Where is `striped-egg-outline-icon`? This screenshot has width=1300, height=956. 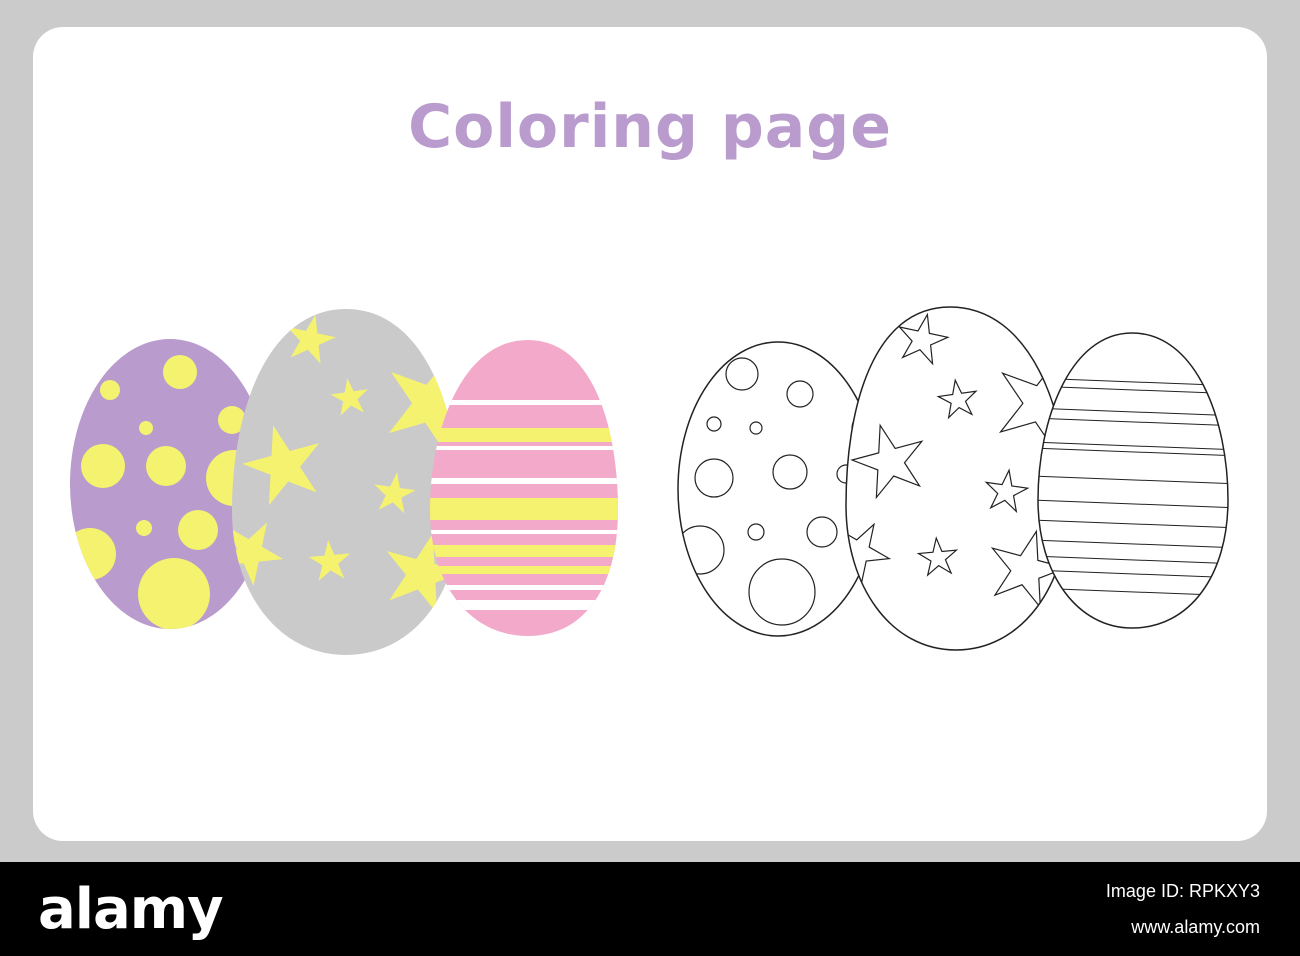
striped-egg-outline-icon is located at coordinates (1133, 480).